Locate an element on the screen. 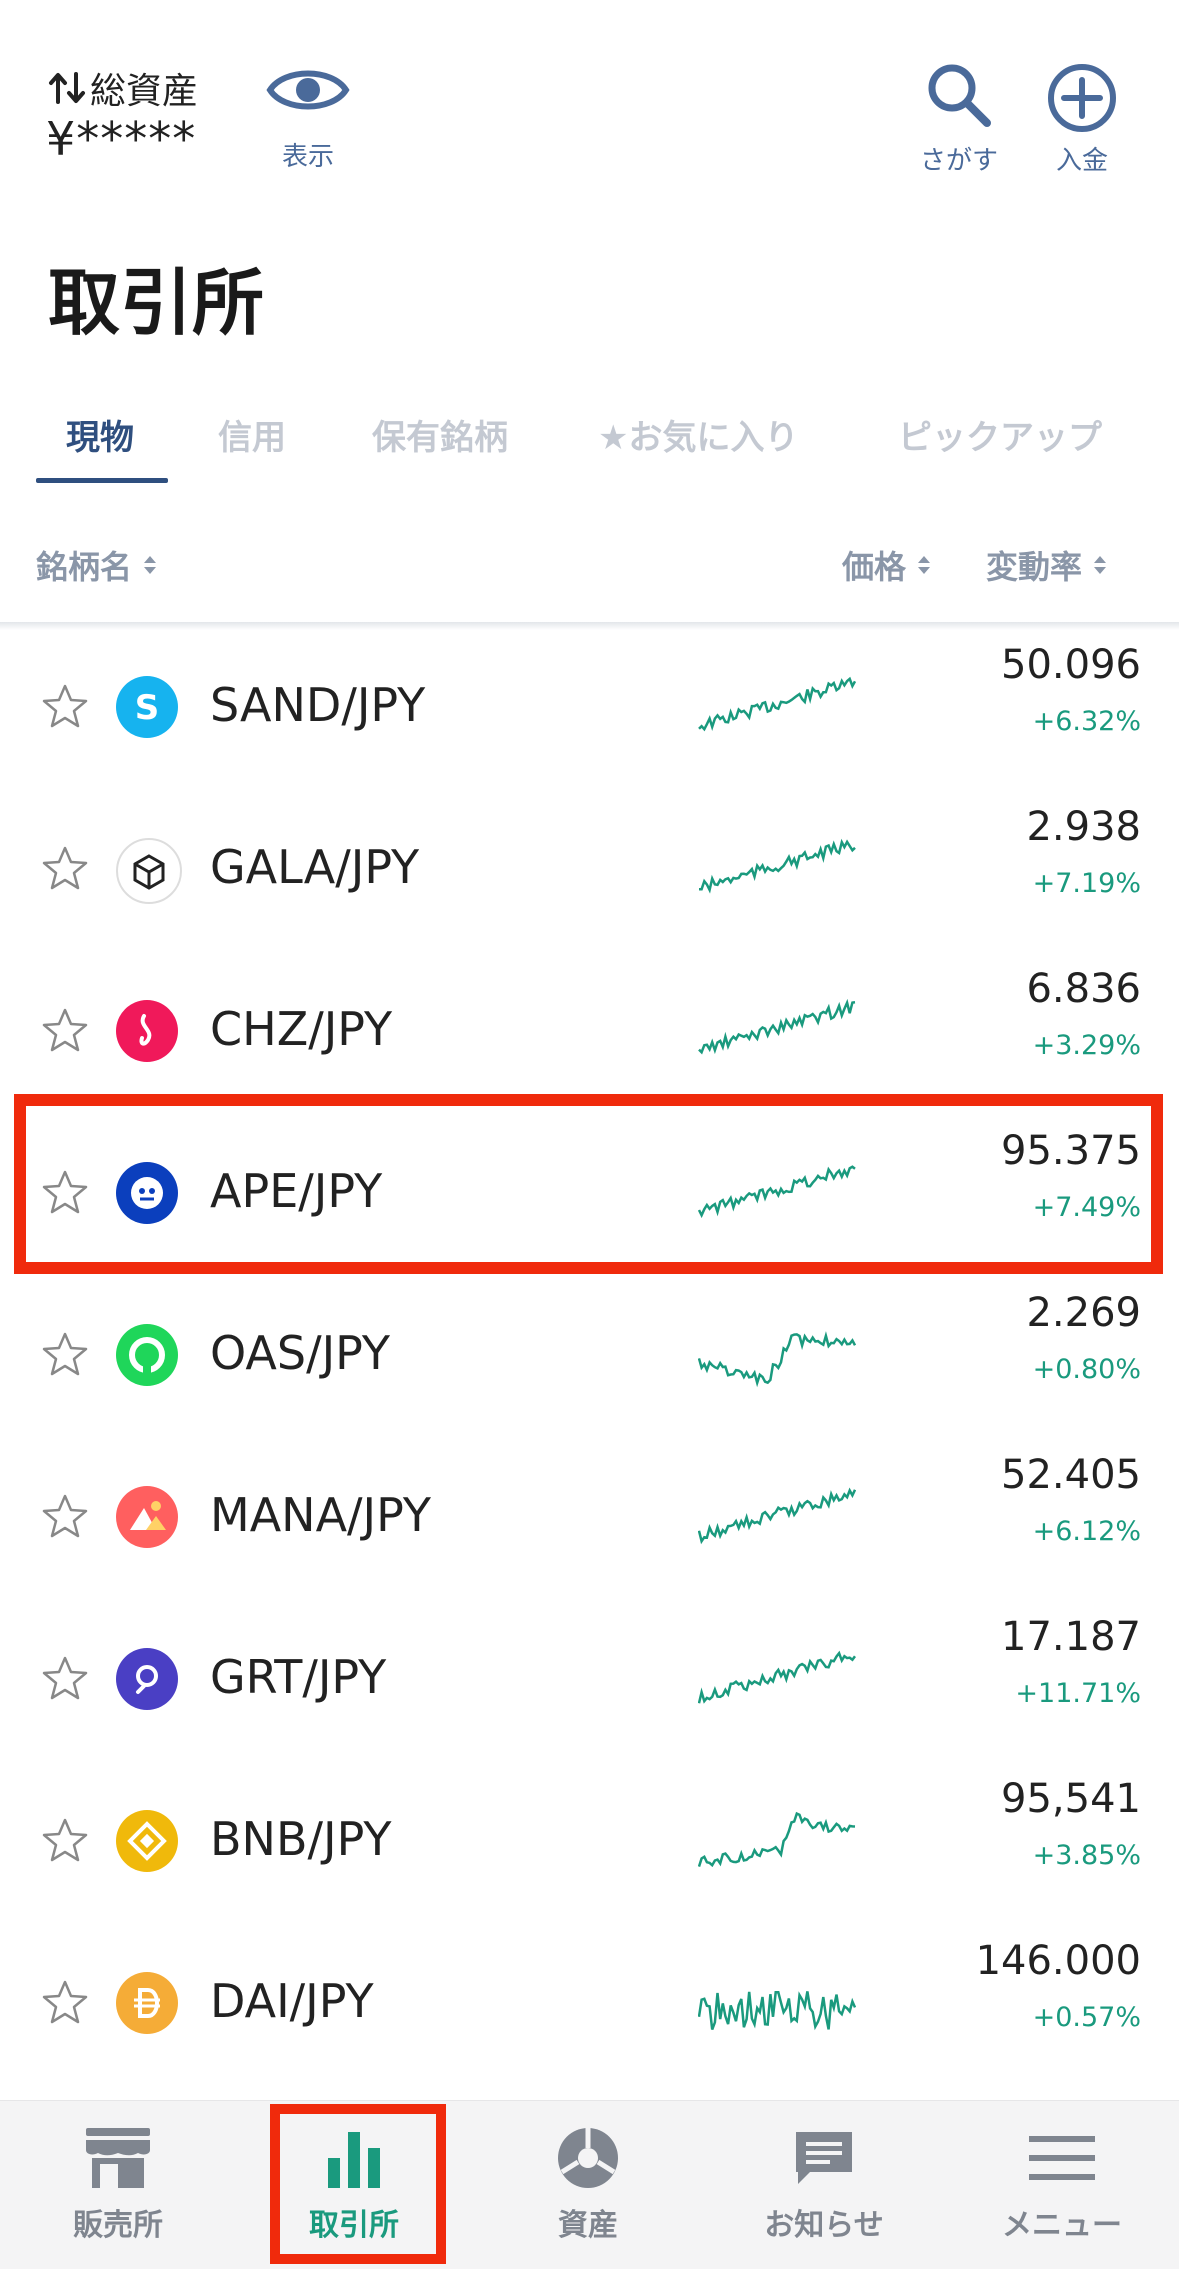  swap-arrows-icon is located at coordinates (67, 88).